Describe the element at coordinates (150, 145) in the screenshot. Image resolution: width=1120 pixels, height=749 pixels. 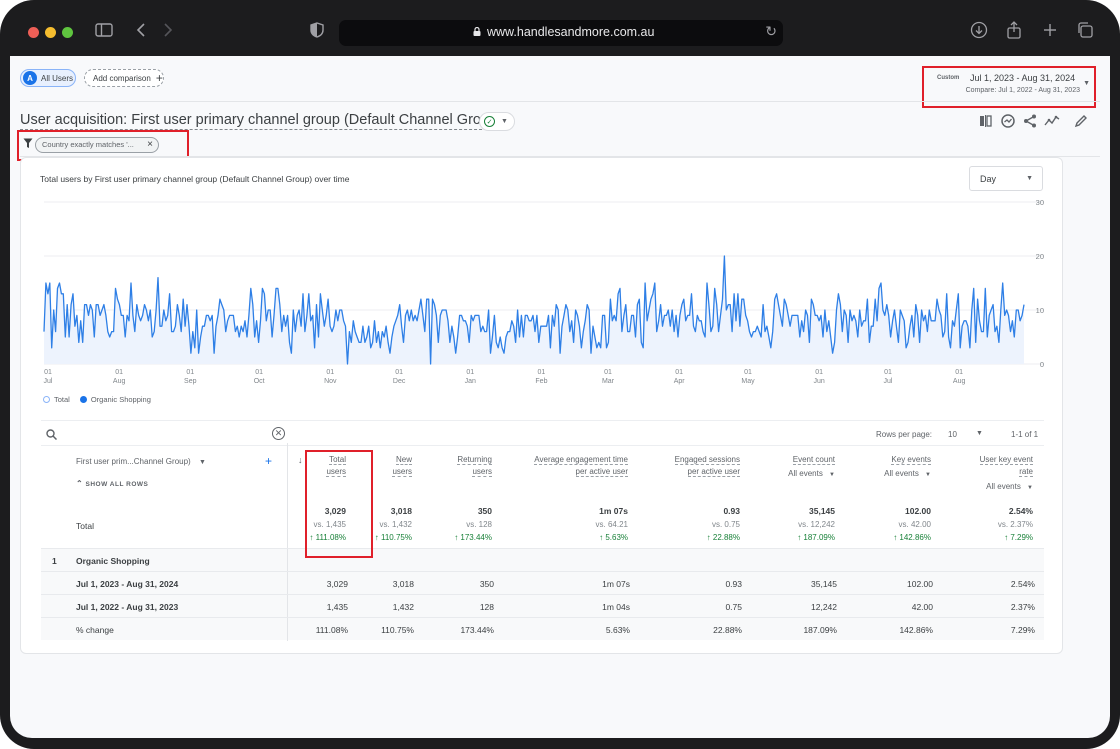
I see `close-icon: ×` at that location.